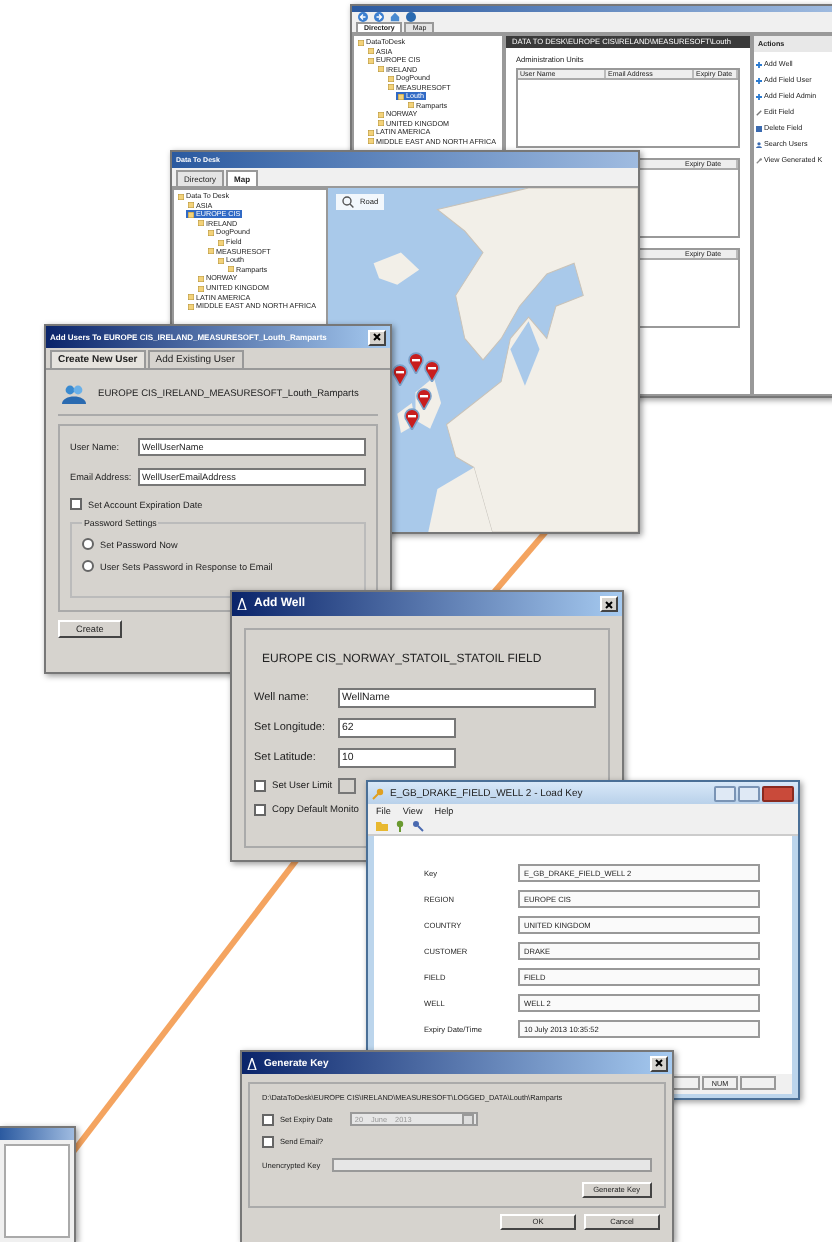  Describe the element at coordinates (363, 17) in the screenshot. I see `arrow-left-icon` at that location.